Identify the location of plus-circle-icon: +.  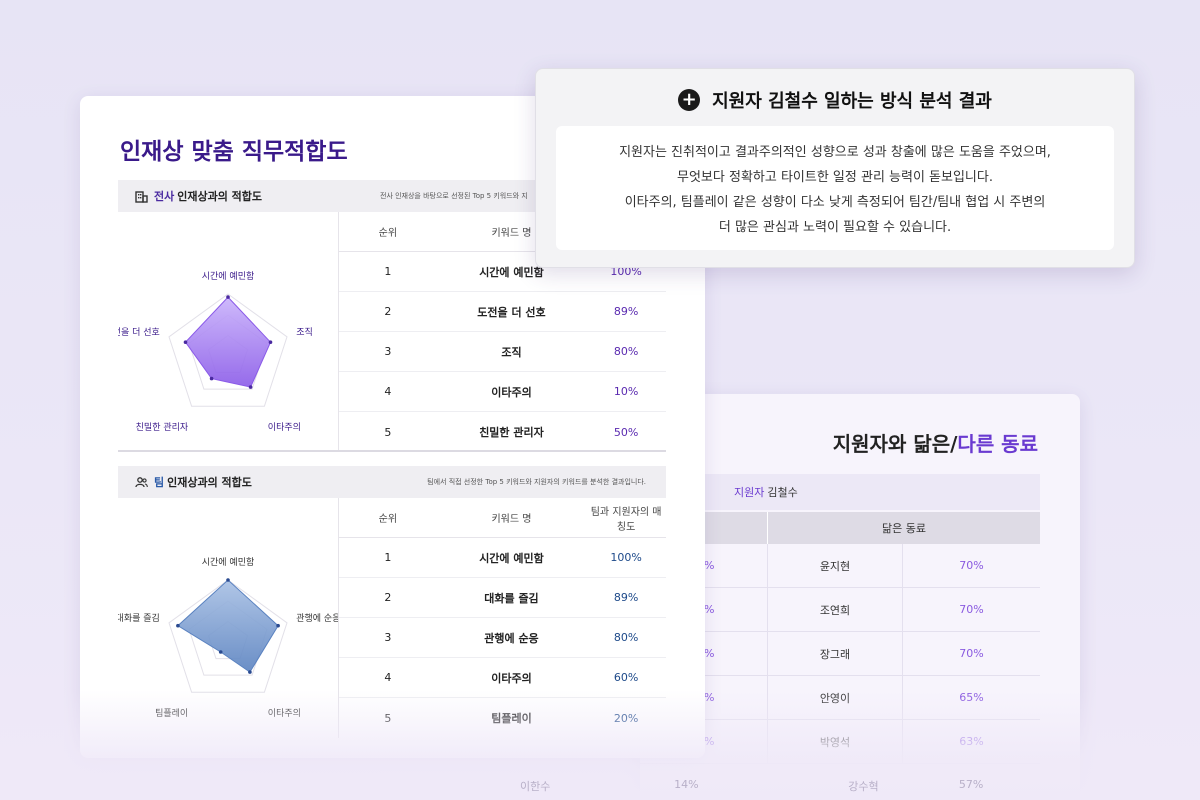
(689, 100).